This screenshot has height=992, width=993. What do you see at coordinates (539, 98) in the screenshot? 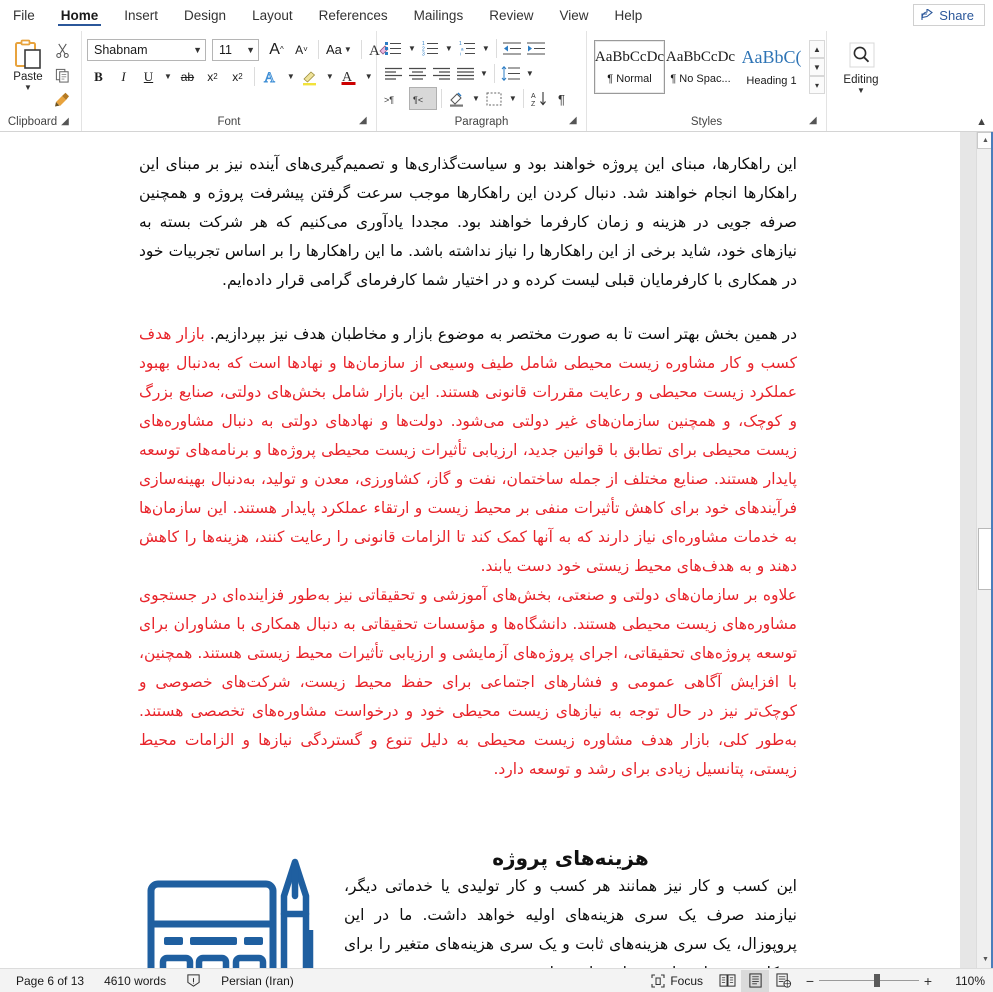
I see `sort-button: AZ` at bounding box center [539, 98].